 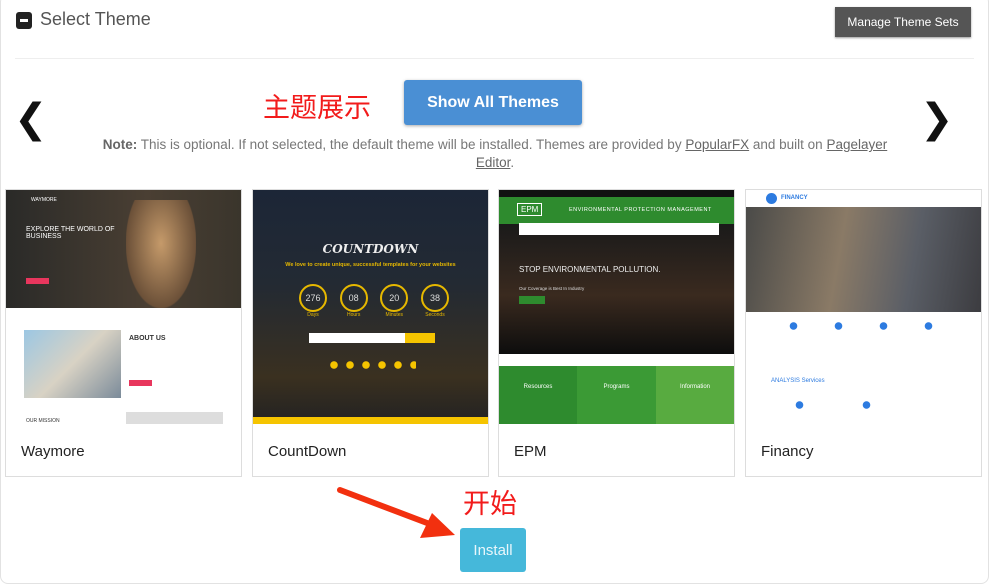 What do you see at coordinates (863, 307) in the screenshot?
I see `theme-preview: FINANCY ANALYSIS Services` at bounding box center [863, 307].